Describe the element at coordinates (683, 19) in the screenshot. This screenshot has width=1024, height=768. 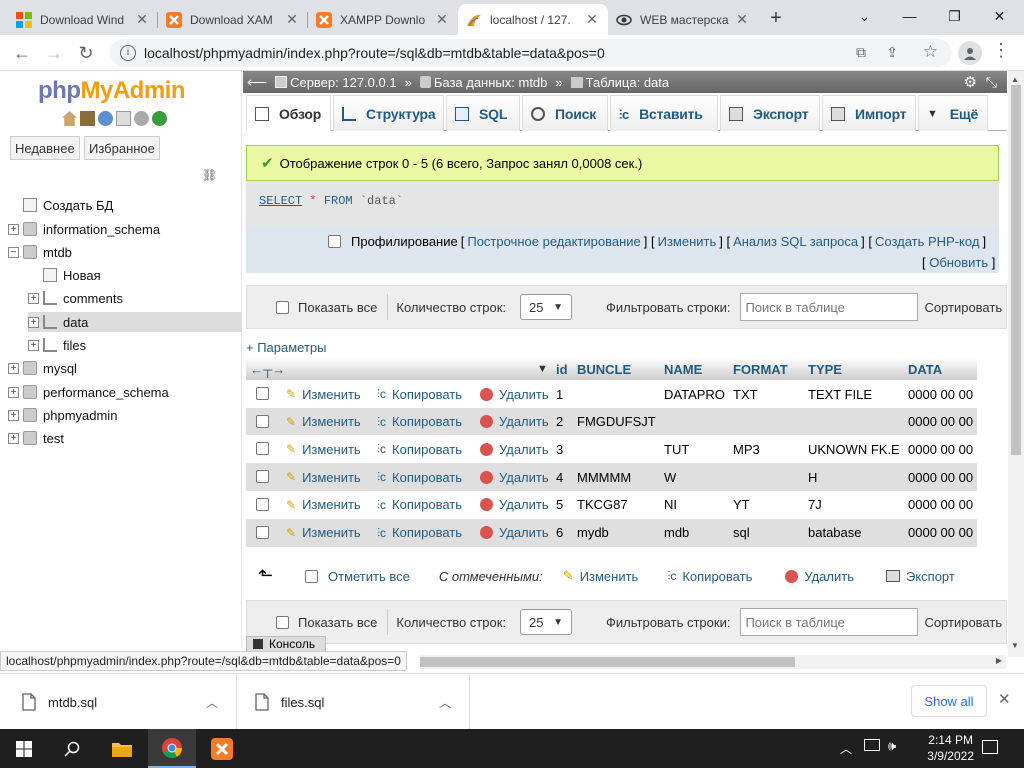
I see `browser-tab-web-workshop: WEB мастерска ✕` at that location.